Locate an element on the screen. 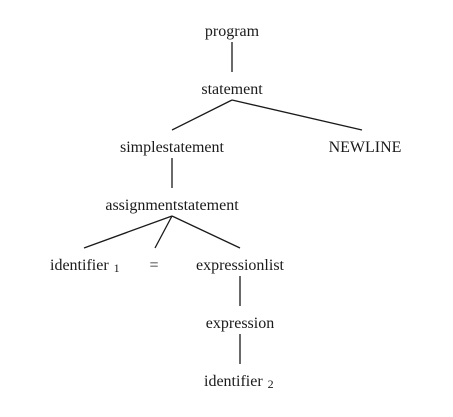  node-statement: statement is located at coordinates (232, 89).